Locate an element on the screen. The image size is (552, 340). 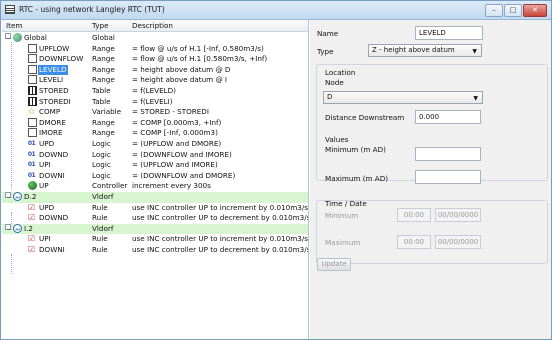
node-select: D ▼ is located at coordinates (403, 97).